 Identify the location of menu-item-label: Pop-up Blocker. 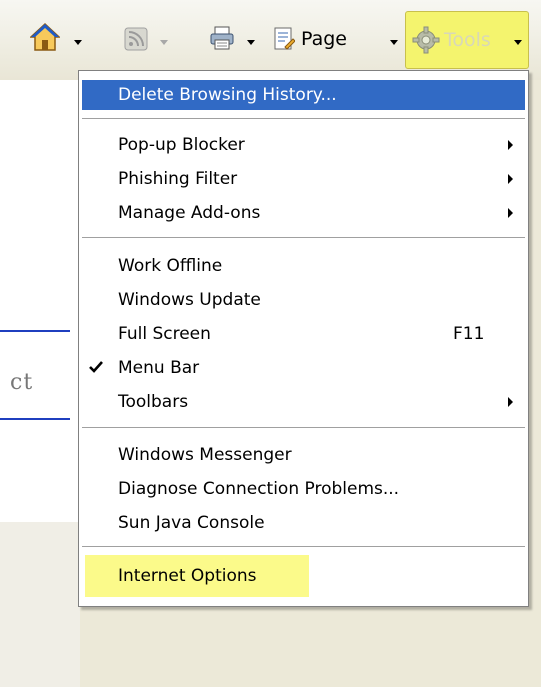
(181, 145).